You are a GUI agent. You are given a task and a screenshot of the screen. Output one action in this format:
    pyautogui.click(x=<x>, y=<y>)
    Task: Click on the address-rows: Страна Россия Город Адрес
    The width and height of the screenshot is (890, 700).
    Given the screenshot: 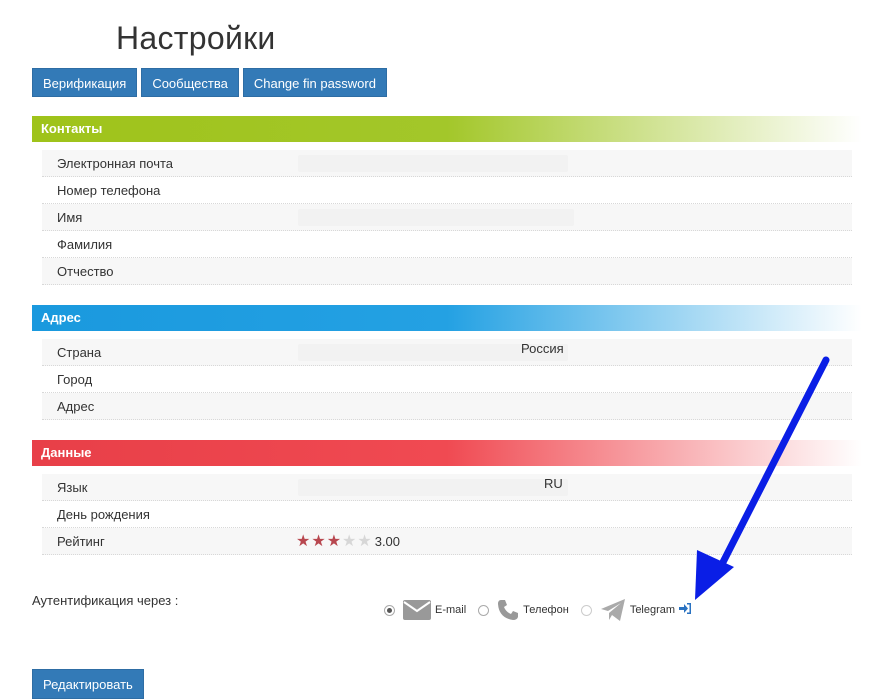 What is the action you would take?
    pyautogui.click(x=447, y=379)
    